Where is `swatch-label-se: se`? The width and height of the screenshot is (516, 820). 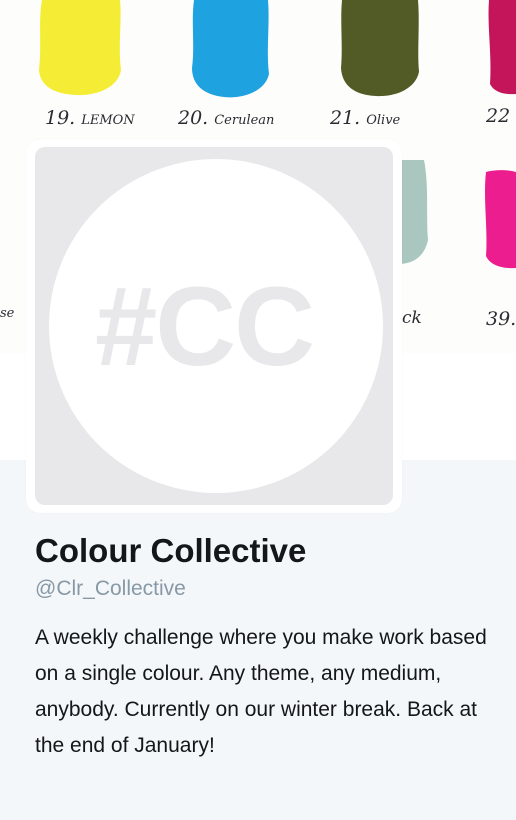 swatch-label-se: se is located at coordinates (7, 313).